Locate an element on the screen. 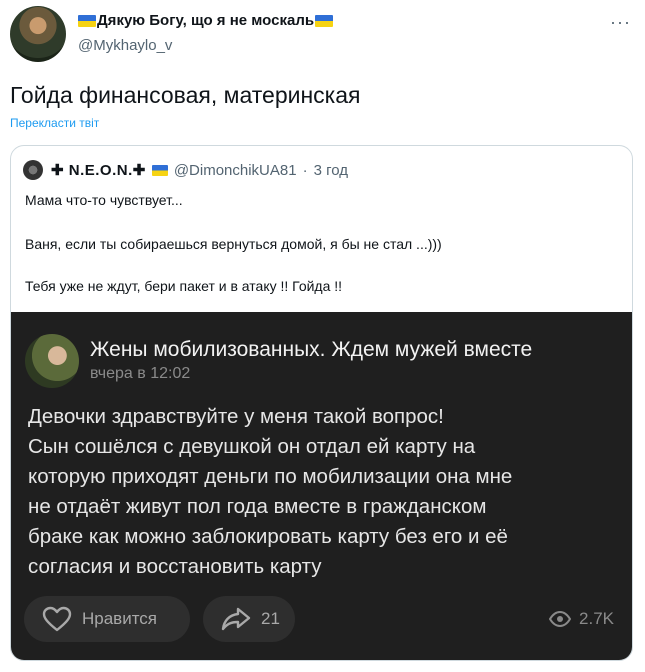 This screenshot has width=645, height=672. tweet-text: Гойда финансовая, материнская is located at coordinates (185, 95).